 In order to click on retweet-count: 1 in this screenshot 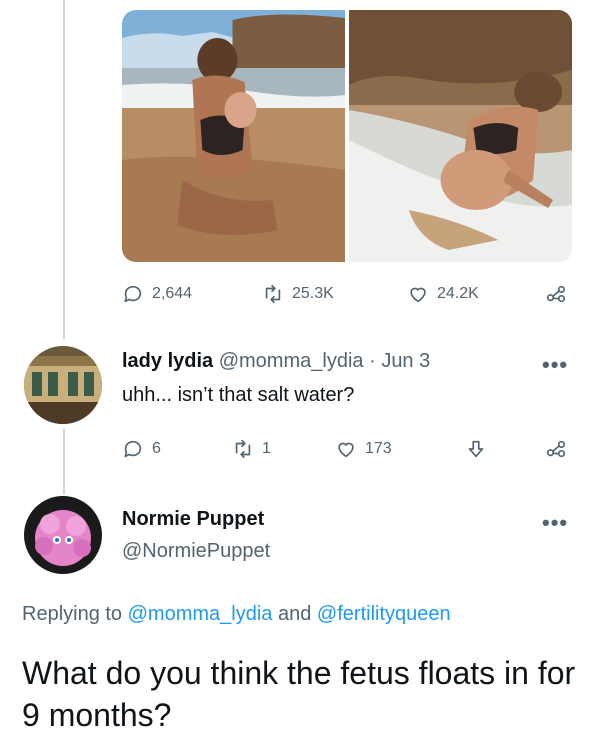, I will do `click(266, 448)`.